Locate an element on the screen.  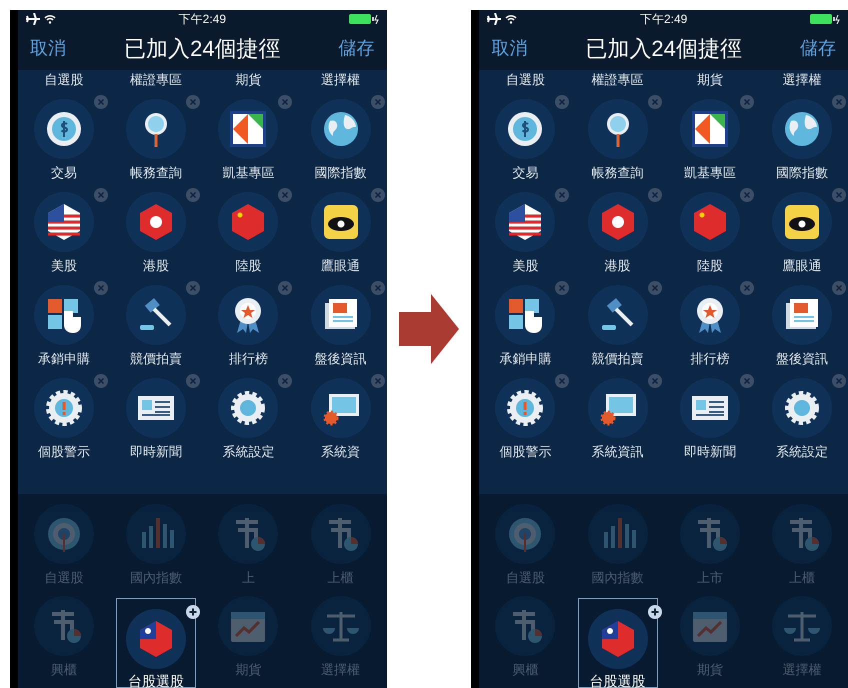
shortcut-label: 系統資訊 is located at coordinates (618, 452).